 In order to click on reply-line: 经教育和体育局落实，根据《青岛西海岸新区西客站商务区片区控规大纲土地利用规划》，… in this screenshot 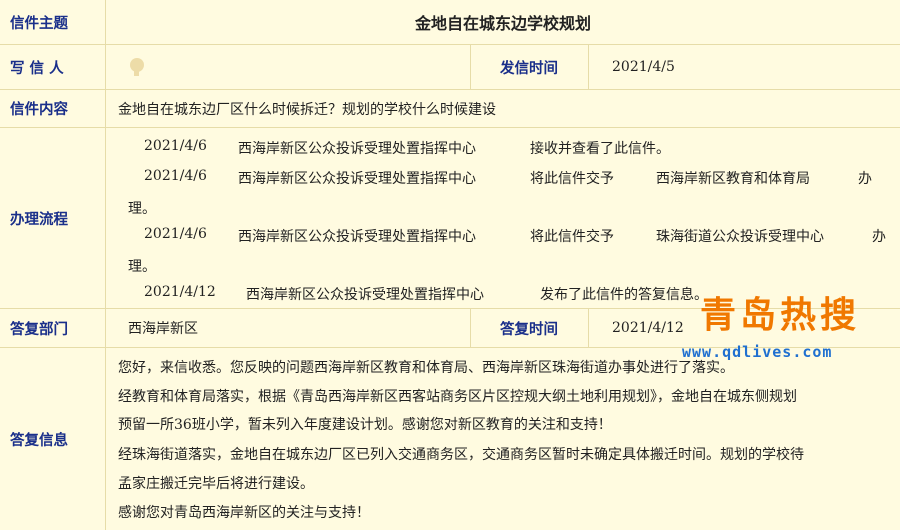, I will do `click(457, 397)`.